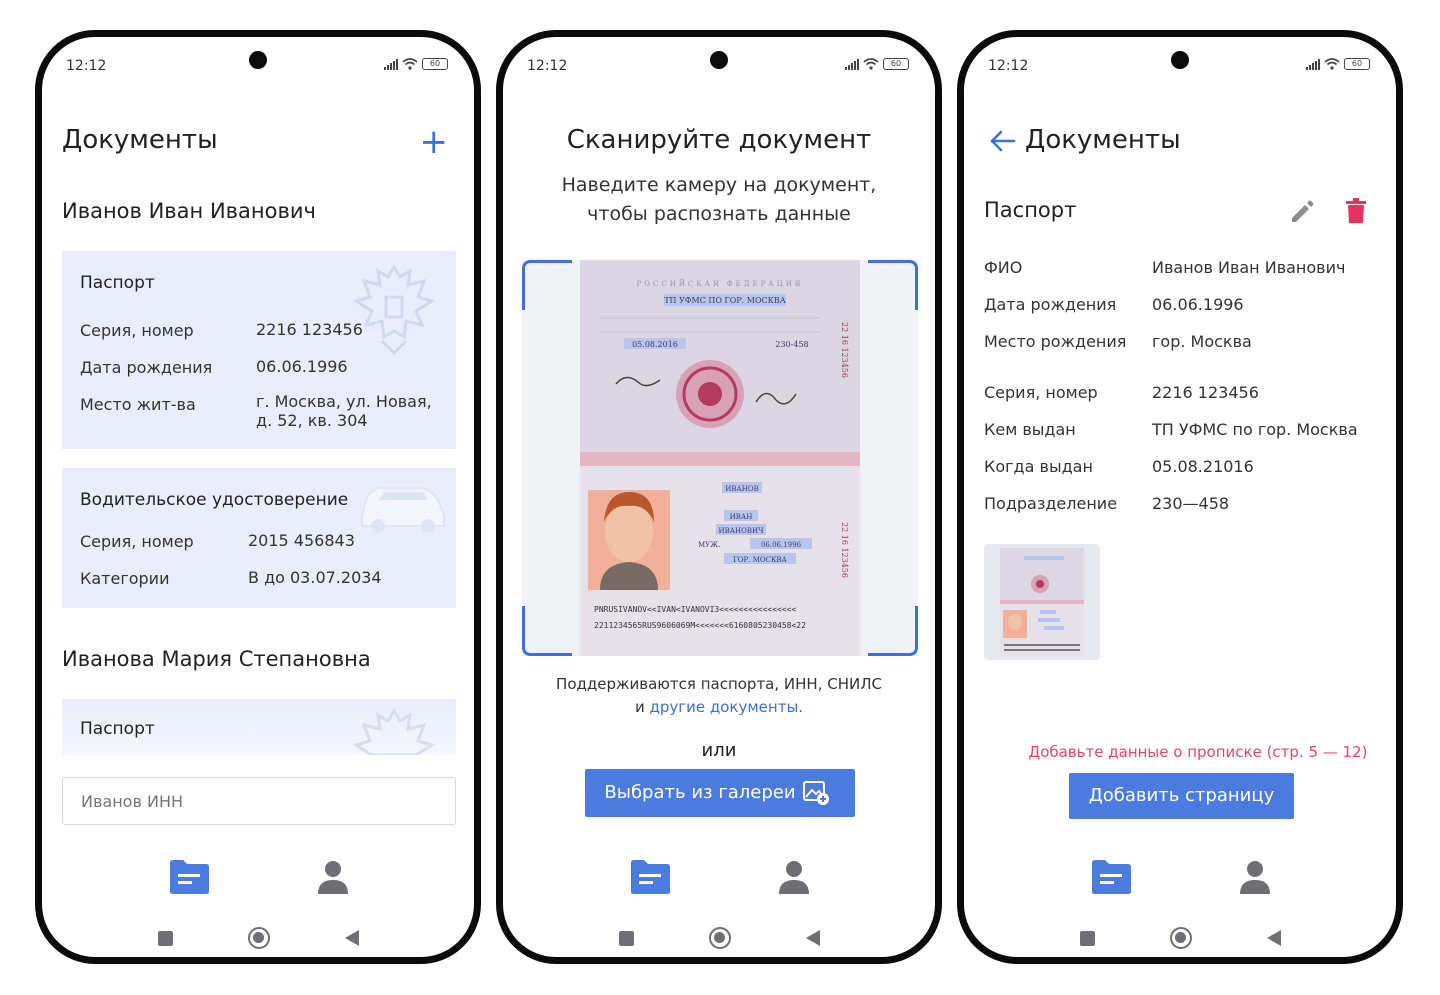  Describe the element at coordinates (719, 214) in the screenshot. I see `subtitle-line: чтобы распознать данные` at that location.